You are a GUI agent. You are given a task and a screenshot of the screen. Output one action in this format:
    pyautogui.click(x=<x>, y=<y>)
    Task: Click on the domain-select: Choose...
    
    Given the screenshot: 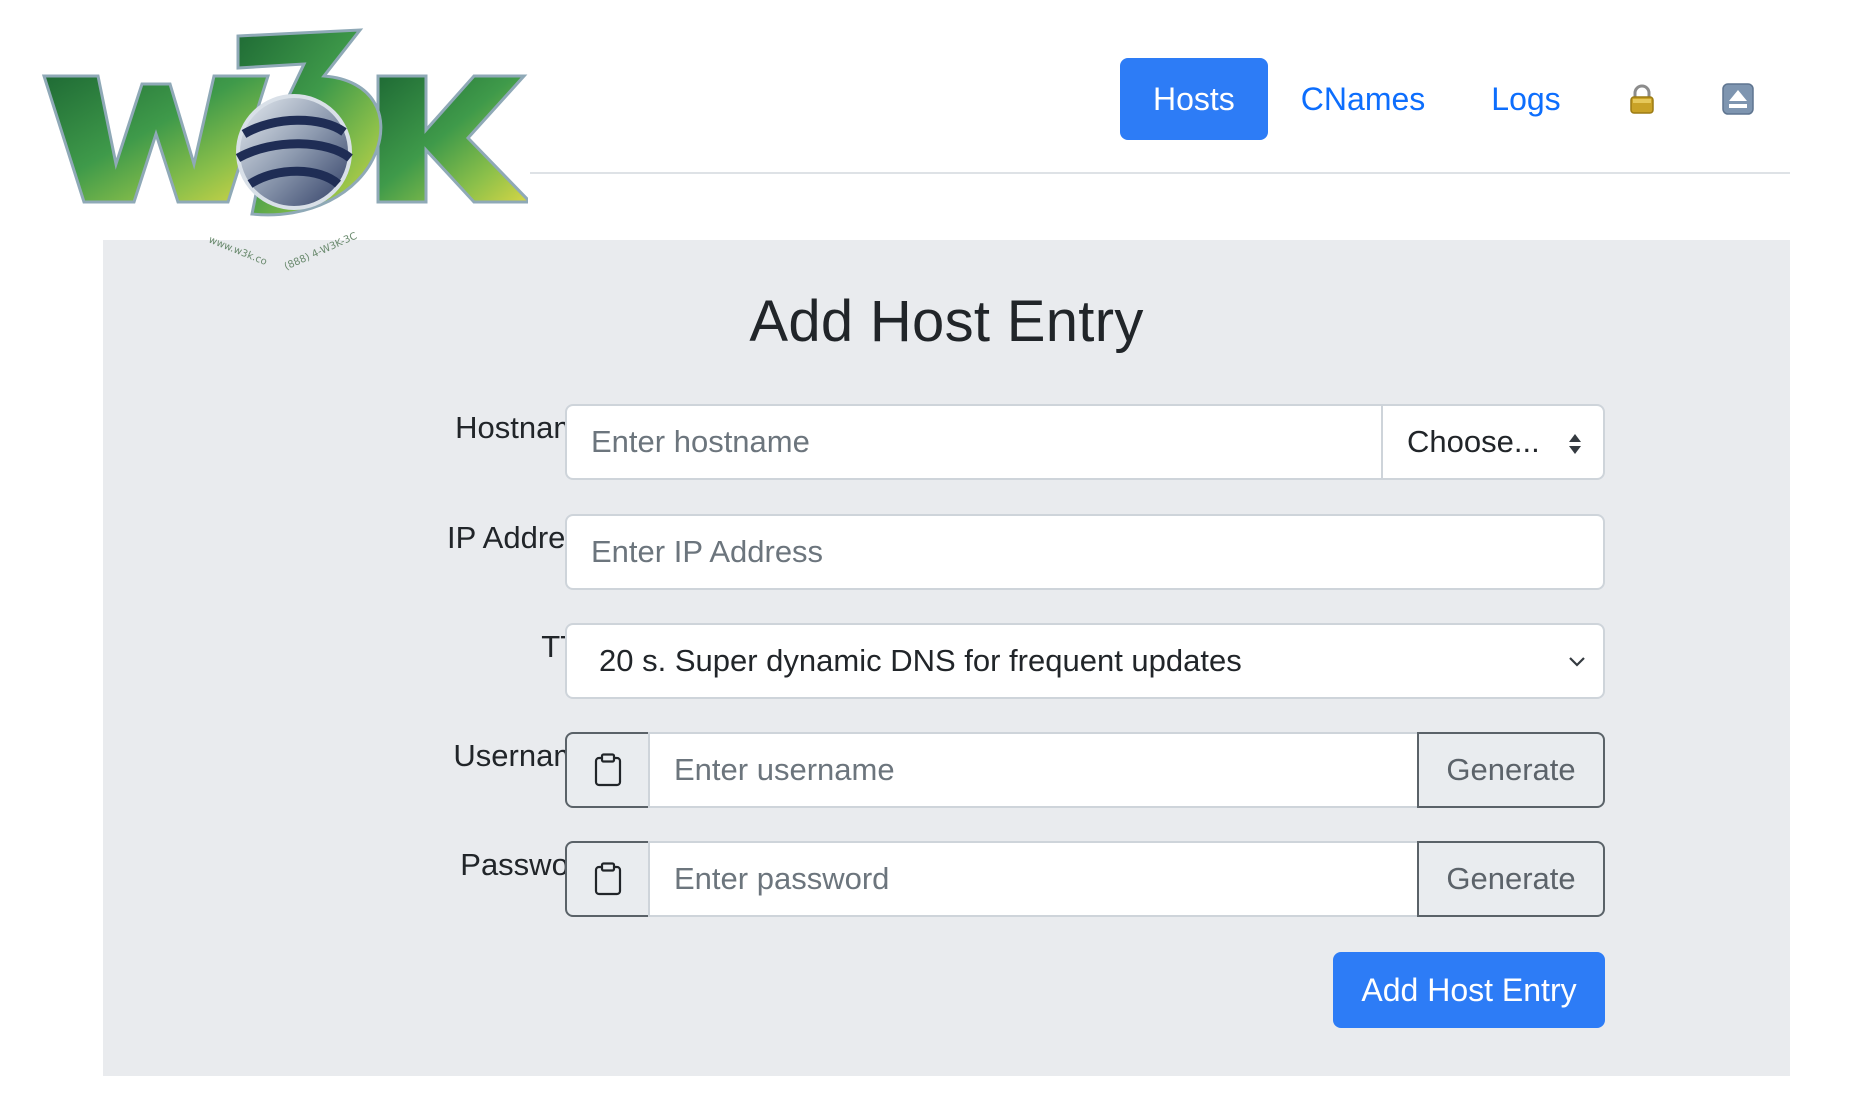 What is the action you would take?
    pyautogui.click(x=1493, y=442)
    